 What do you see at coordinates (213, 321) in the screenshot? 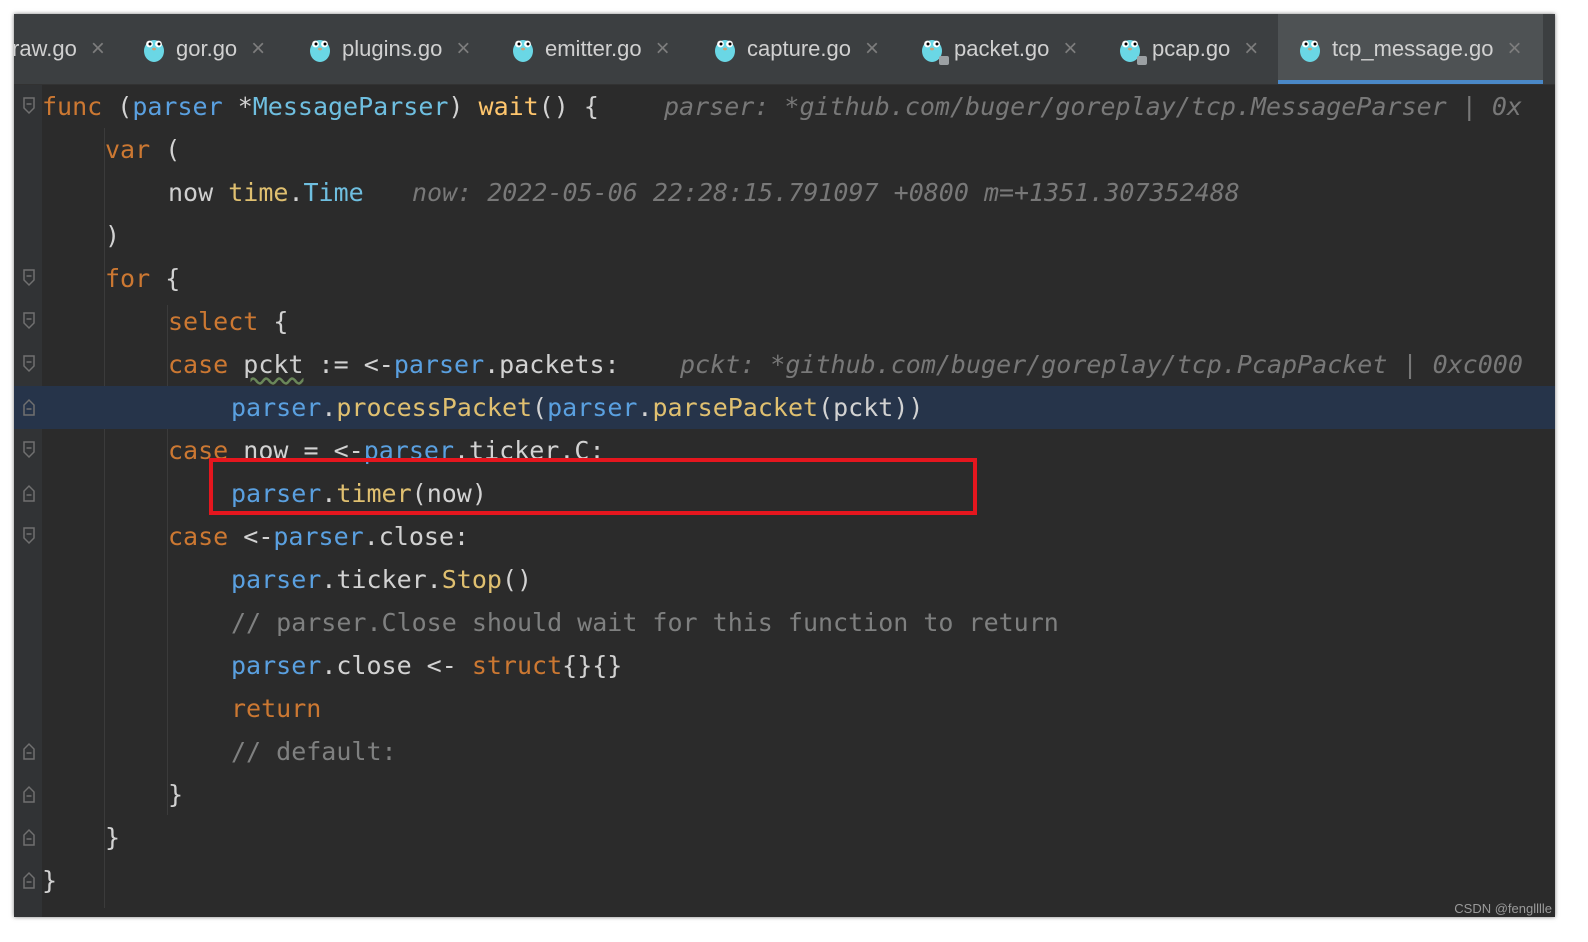
I see `keyword: select` at bounding box center [213, 321].